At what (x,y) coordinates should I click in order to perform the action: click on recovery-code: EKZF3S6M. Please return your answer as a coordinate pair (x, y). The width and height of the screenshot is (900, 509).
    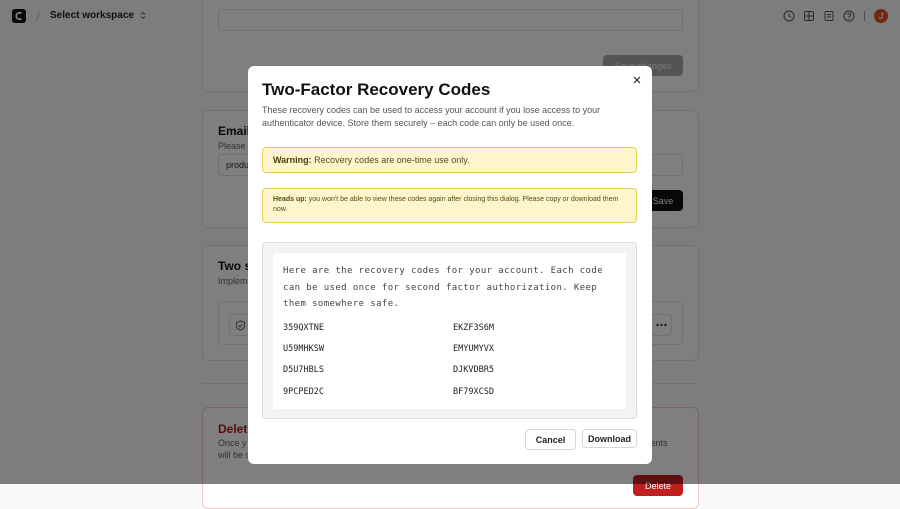
    Looking at the image, I should click on (473, 328).